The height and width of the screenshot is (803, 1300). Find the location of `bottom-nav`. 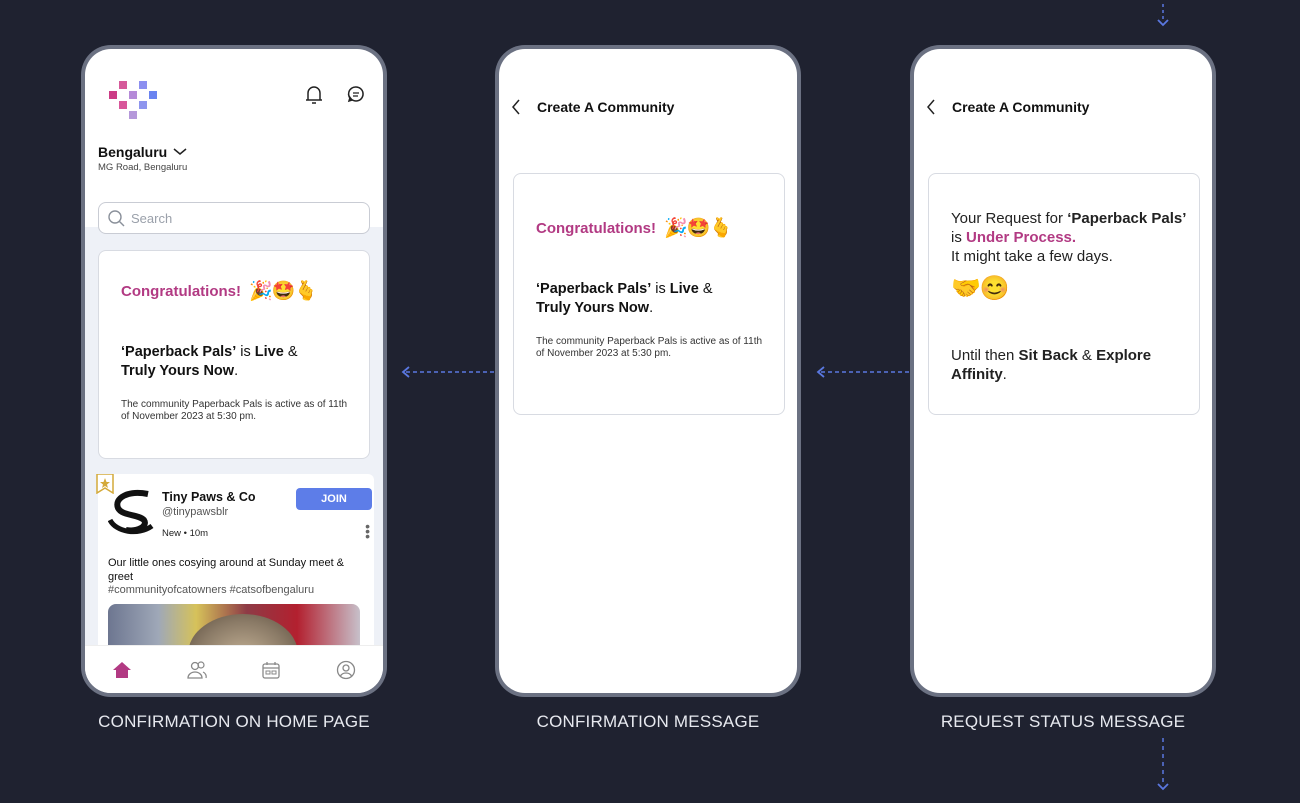

bottom-nav is located at coordinates (234, 669).